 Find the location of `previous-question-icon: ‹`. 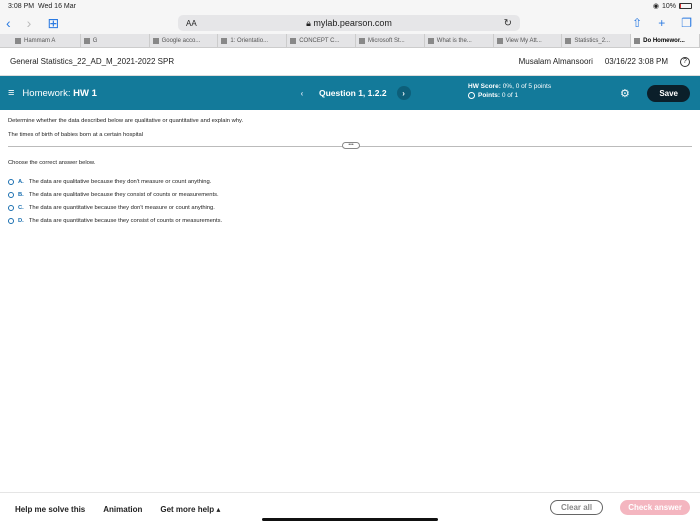

previous-question-icon: ‹ is located at coordinates (302, 93).